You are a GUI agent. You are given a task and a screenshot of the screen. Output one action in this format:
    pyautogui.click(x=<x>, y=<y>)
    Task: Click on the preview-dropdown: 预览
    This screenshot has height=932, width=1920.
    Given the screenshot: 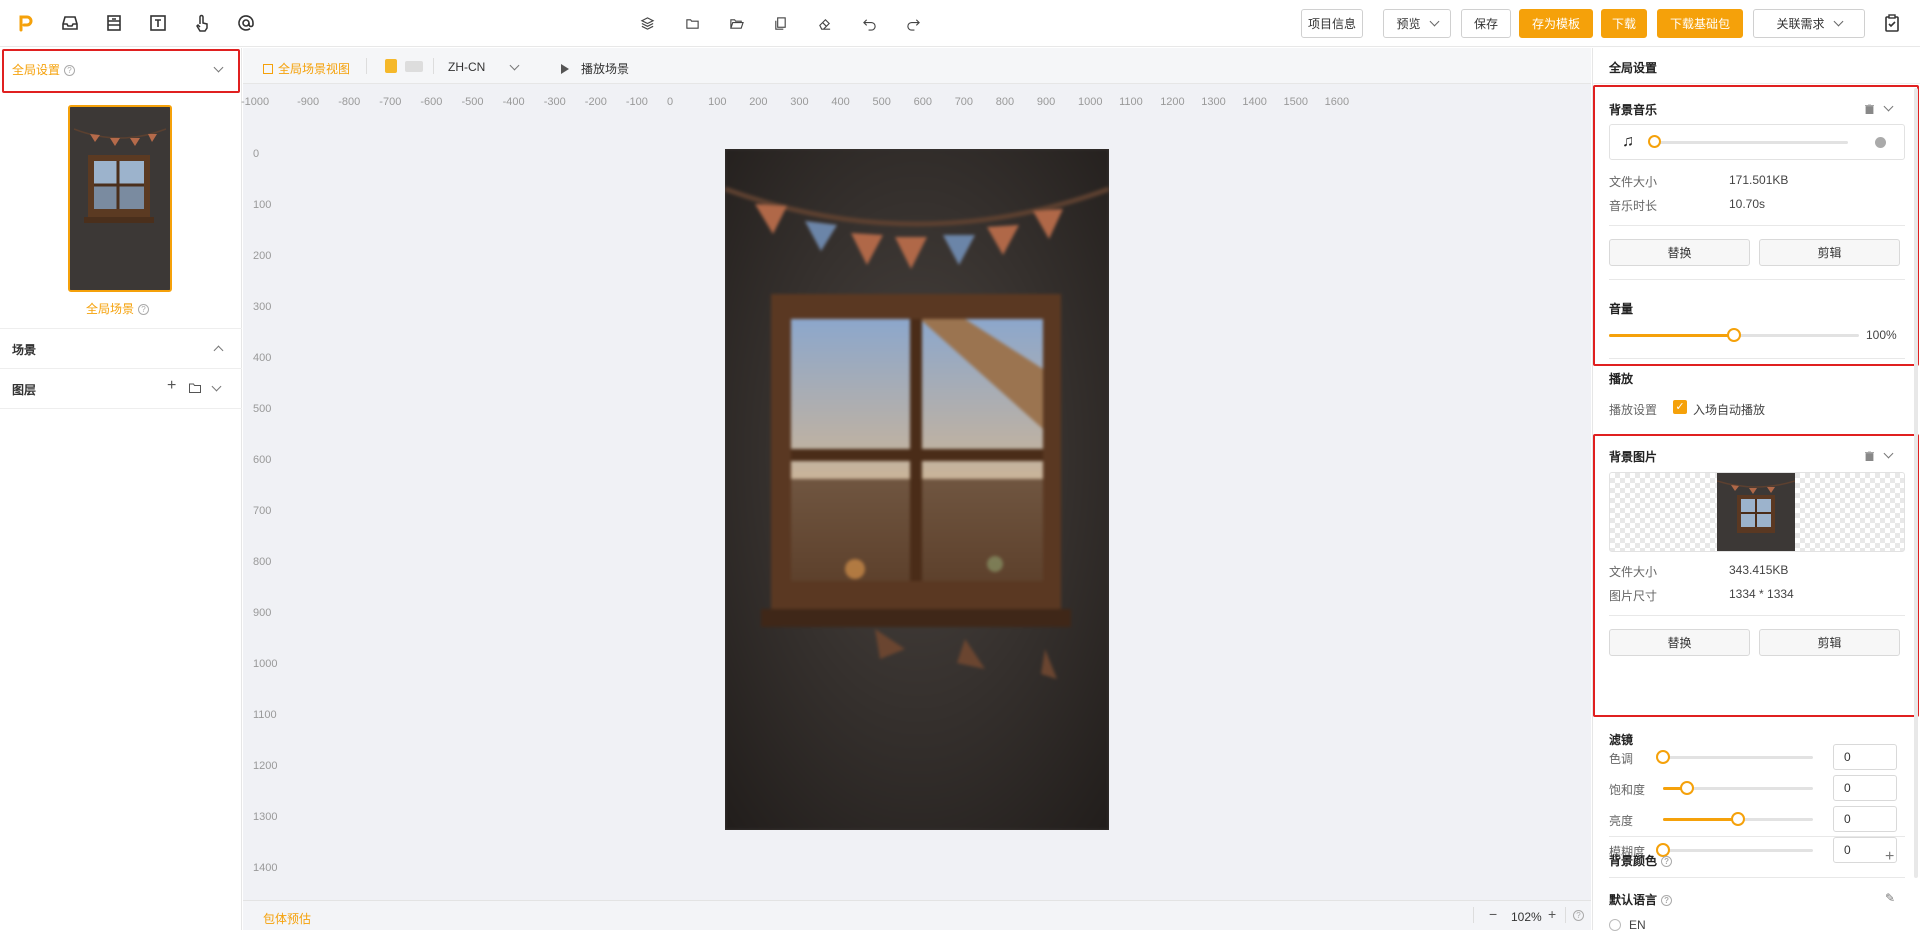 What is the action you would take?
    pyautogui.click(x=1417, y=23)
    